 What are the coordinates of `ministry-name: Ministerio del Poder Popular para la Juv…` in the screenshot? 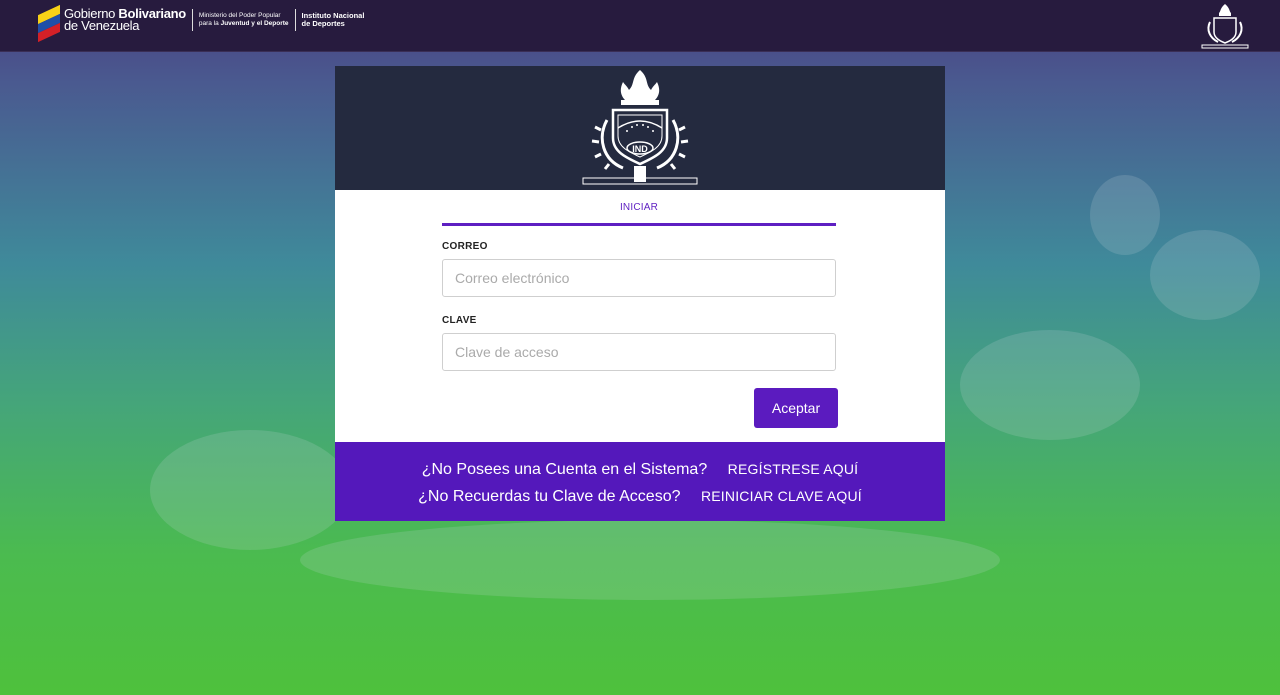 It's located at (243, 19).